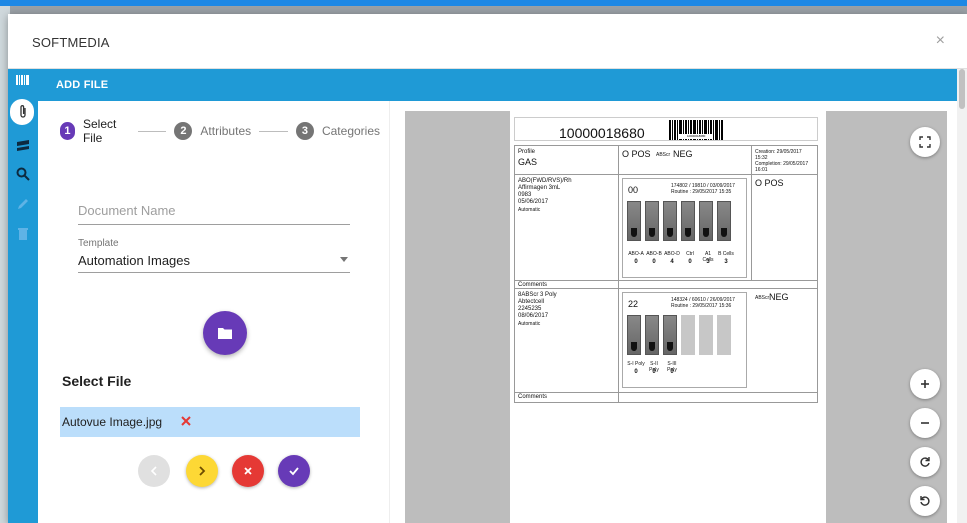 Image resolution: width=967 pixels, height=523 pixels. Describe the element at coordinates (636, 154) in the screenshot. I see `blood-type: O POS` at that location.